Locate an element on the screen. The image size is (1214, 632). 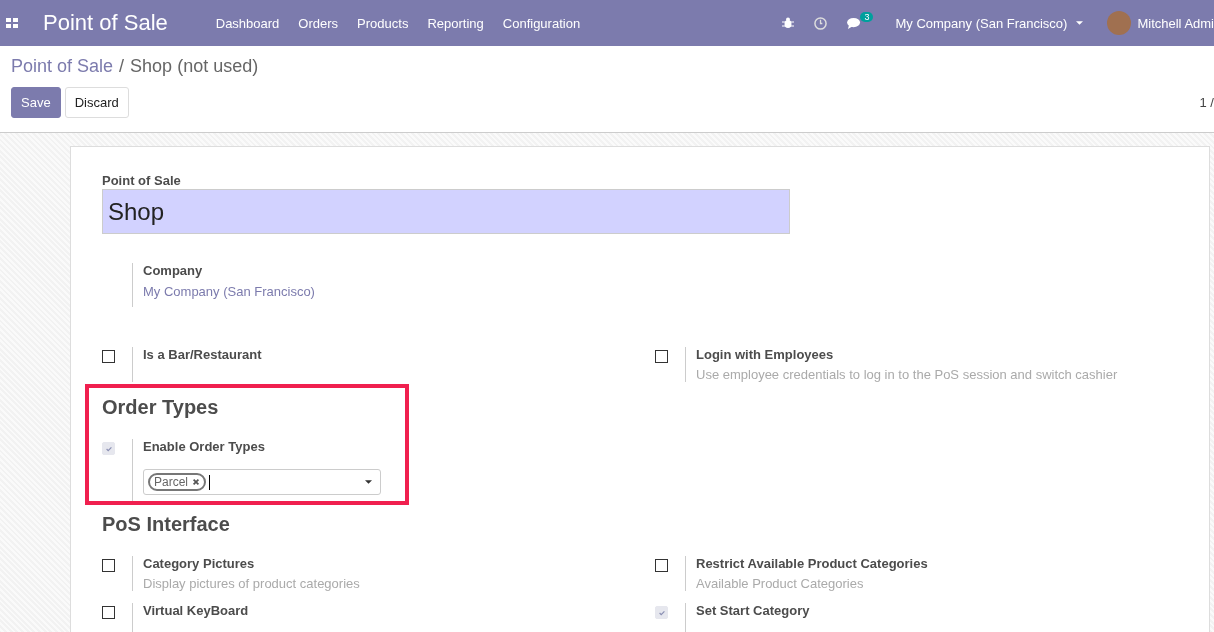
setting-label: Enable Order Types is located at coordinates (204, 446).